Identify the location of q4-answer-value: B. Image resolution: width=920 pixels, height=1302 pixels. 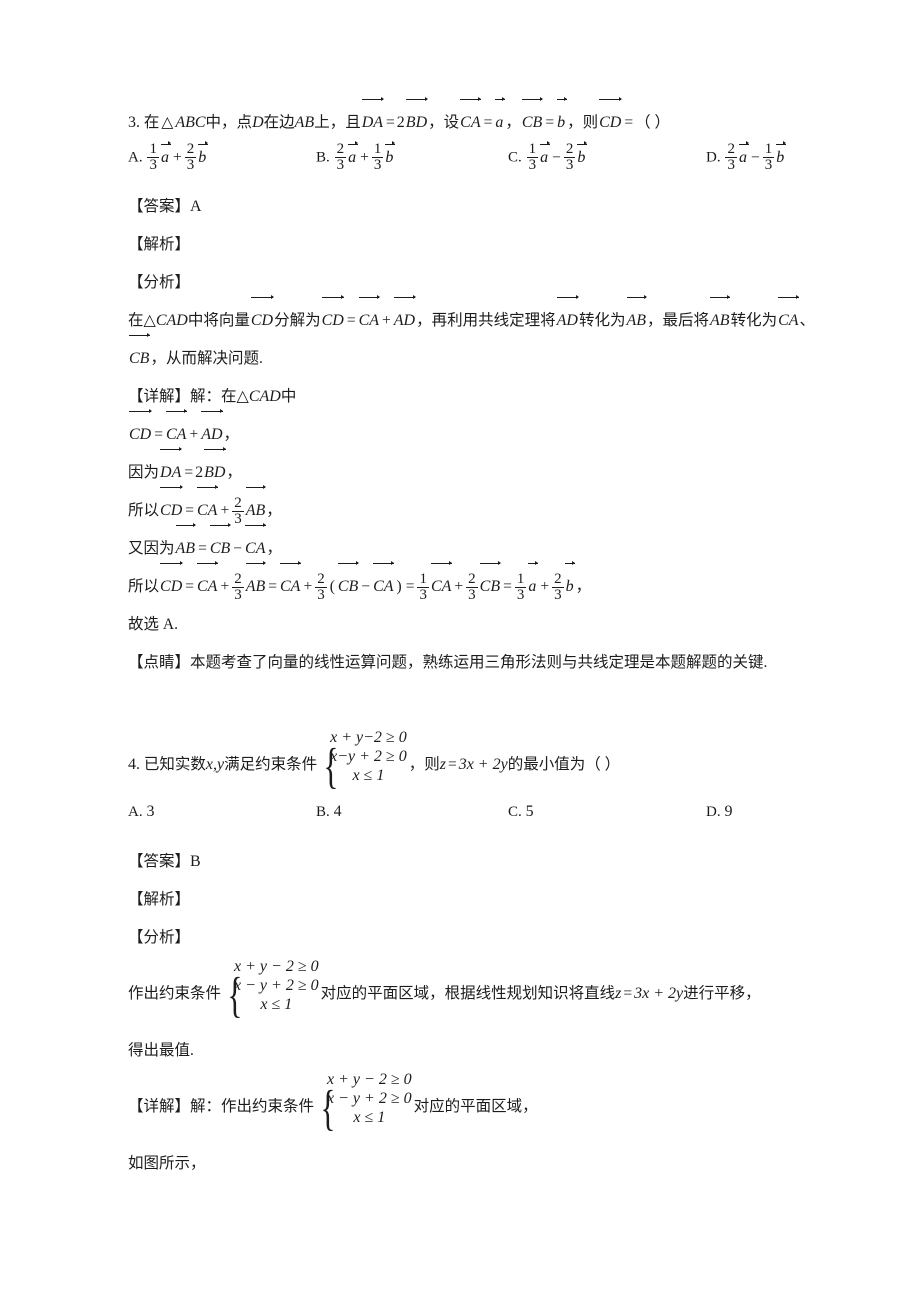
(195, 861).